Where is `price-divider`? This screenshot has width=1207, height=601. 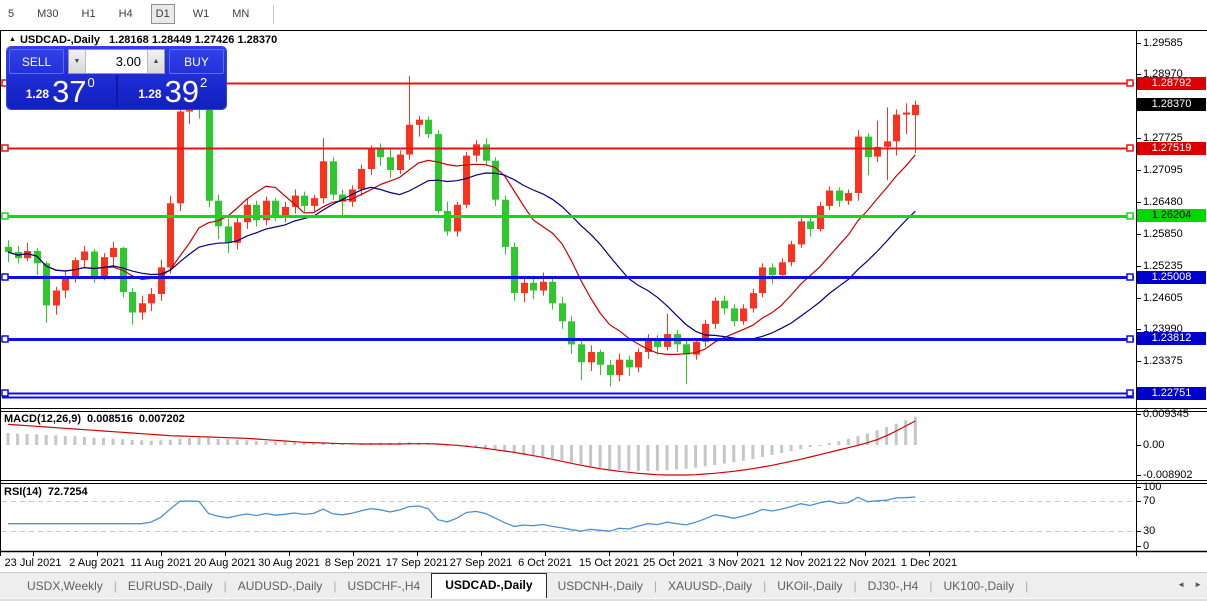
price-divider is located at coordinates (116, 90).